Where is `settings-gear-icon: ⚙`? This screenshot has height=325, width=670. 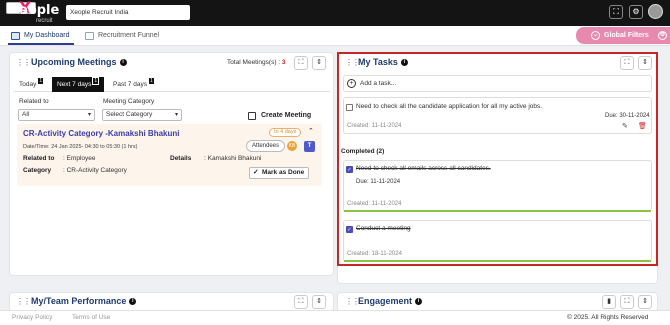 settings-gear-icon: ⚙ is located at coordinates (636, 12).